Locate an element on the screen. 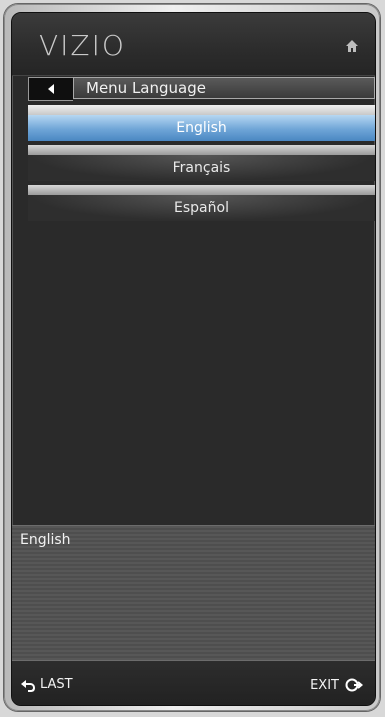  option-label: English is located at coordinates (201, 128).